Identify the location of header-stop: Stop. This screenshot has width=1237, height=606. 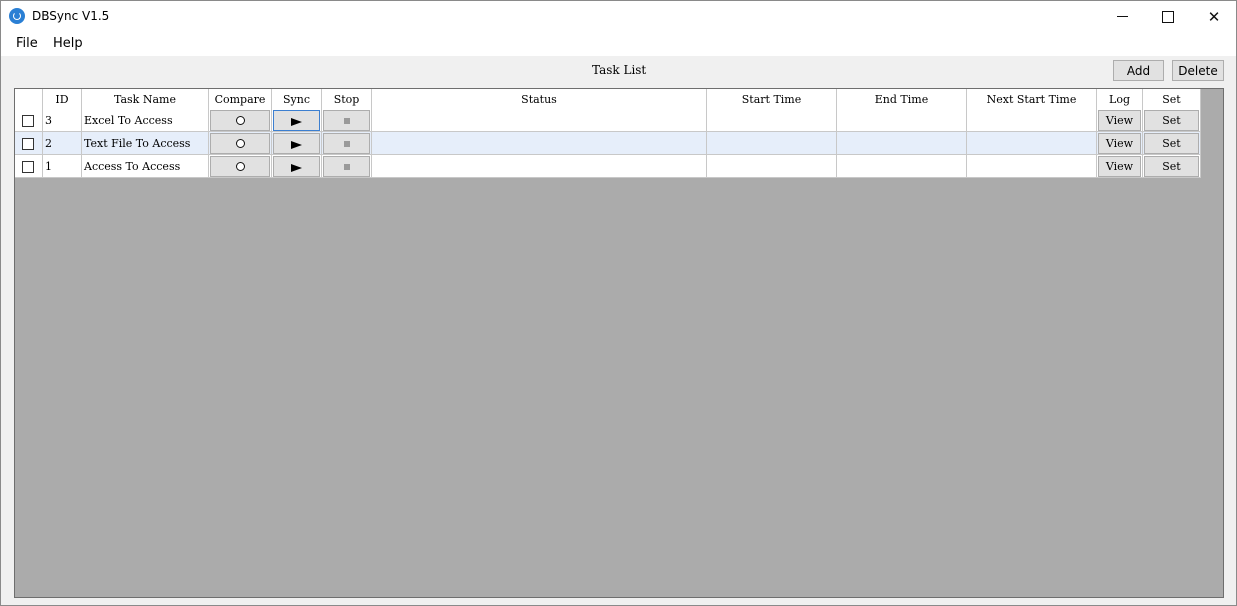
(347, 99).